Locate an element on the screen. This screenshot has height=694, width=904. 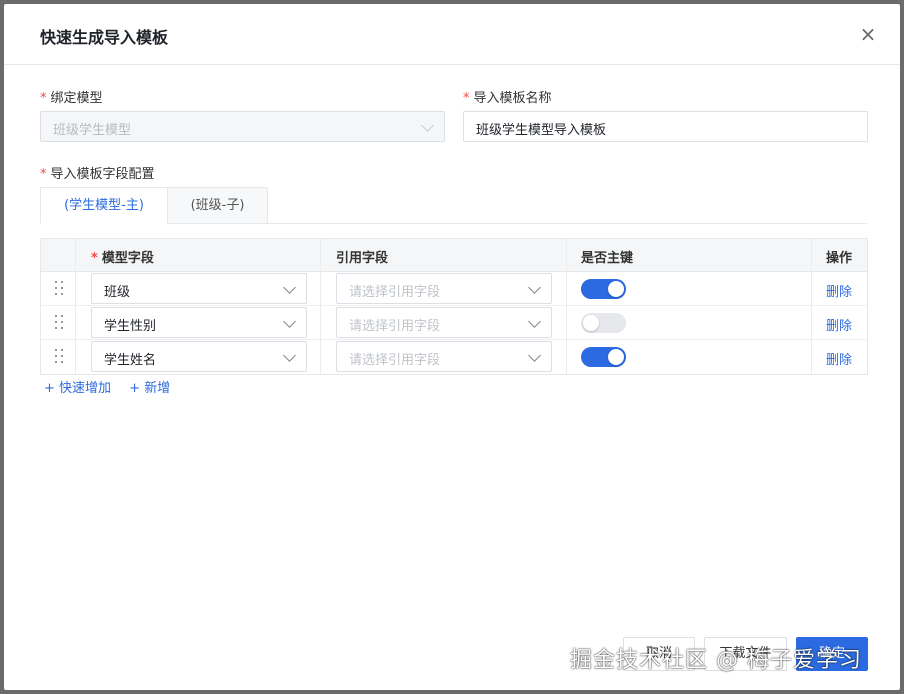
header-ref-field: 引用字段 is located at coordinates (362, 258).